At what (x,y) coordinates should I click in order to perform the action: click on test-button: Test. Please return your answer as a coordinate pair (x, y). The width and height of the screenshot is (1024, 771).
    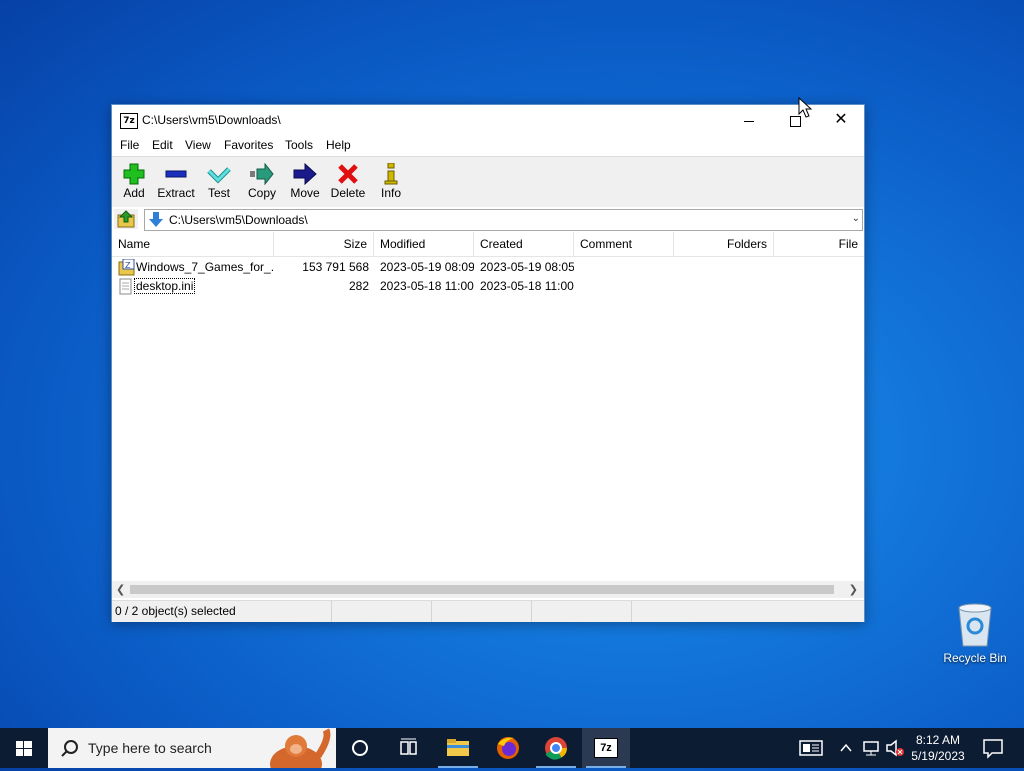
    Looking at the image, I should click on (219, 182).